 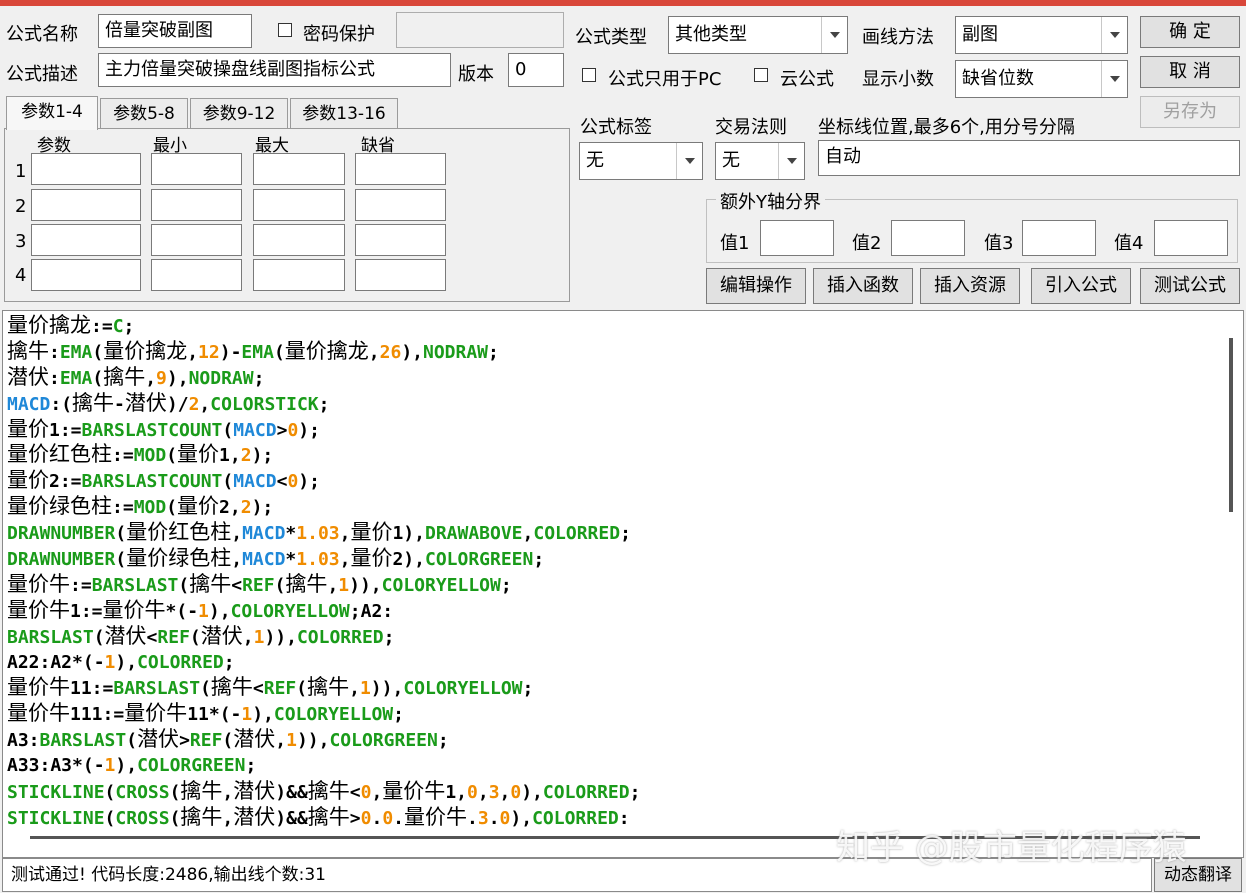 What do you see at coordinates (323, 611) in the screenshot?
I see `code-line: 量价牛1:=量价牛*(-1),COLORYELLOW;A2:` at bounding box center [323, 611].